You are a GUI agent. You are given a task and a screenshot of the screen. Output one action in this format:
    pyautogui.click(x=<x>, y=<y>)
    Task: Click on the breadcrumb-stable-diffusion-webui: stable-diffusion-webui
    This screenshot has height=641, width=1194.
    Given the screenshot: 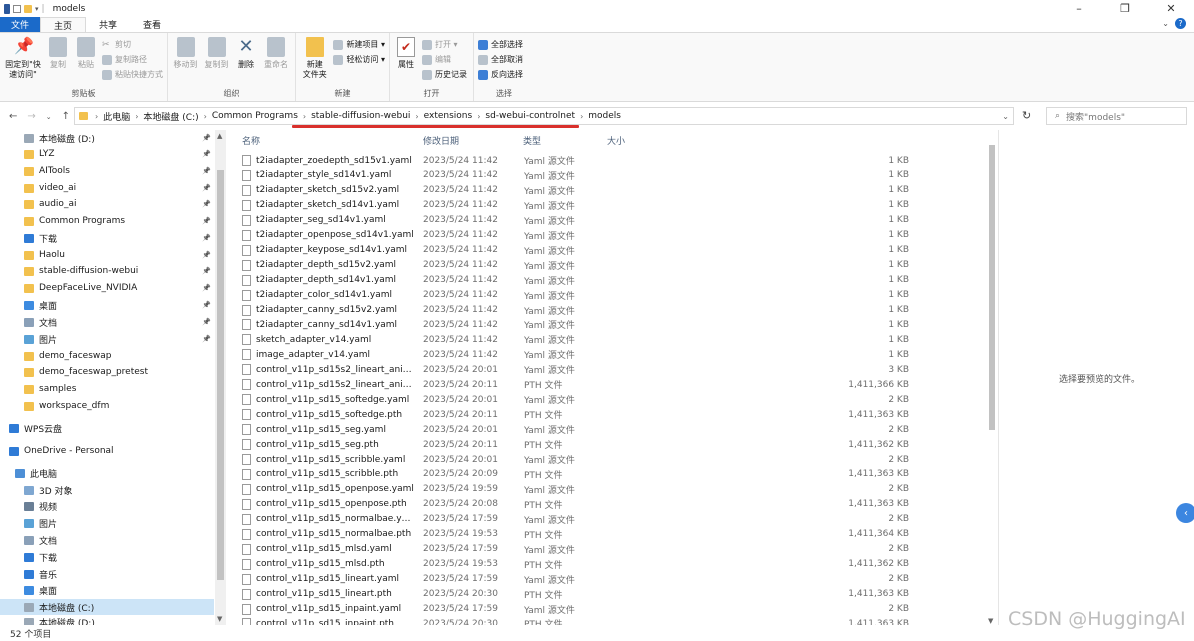 What is the action you would take?
    pyautogui.click(x=360, y=116)
    